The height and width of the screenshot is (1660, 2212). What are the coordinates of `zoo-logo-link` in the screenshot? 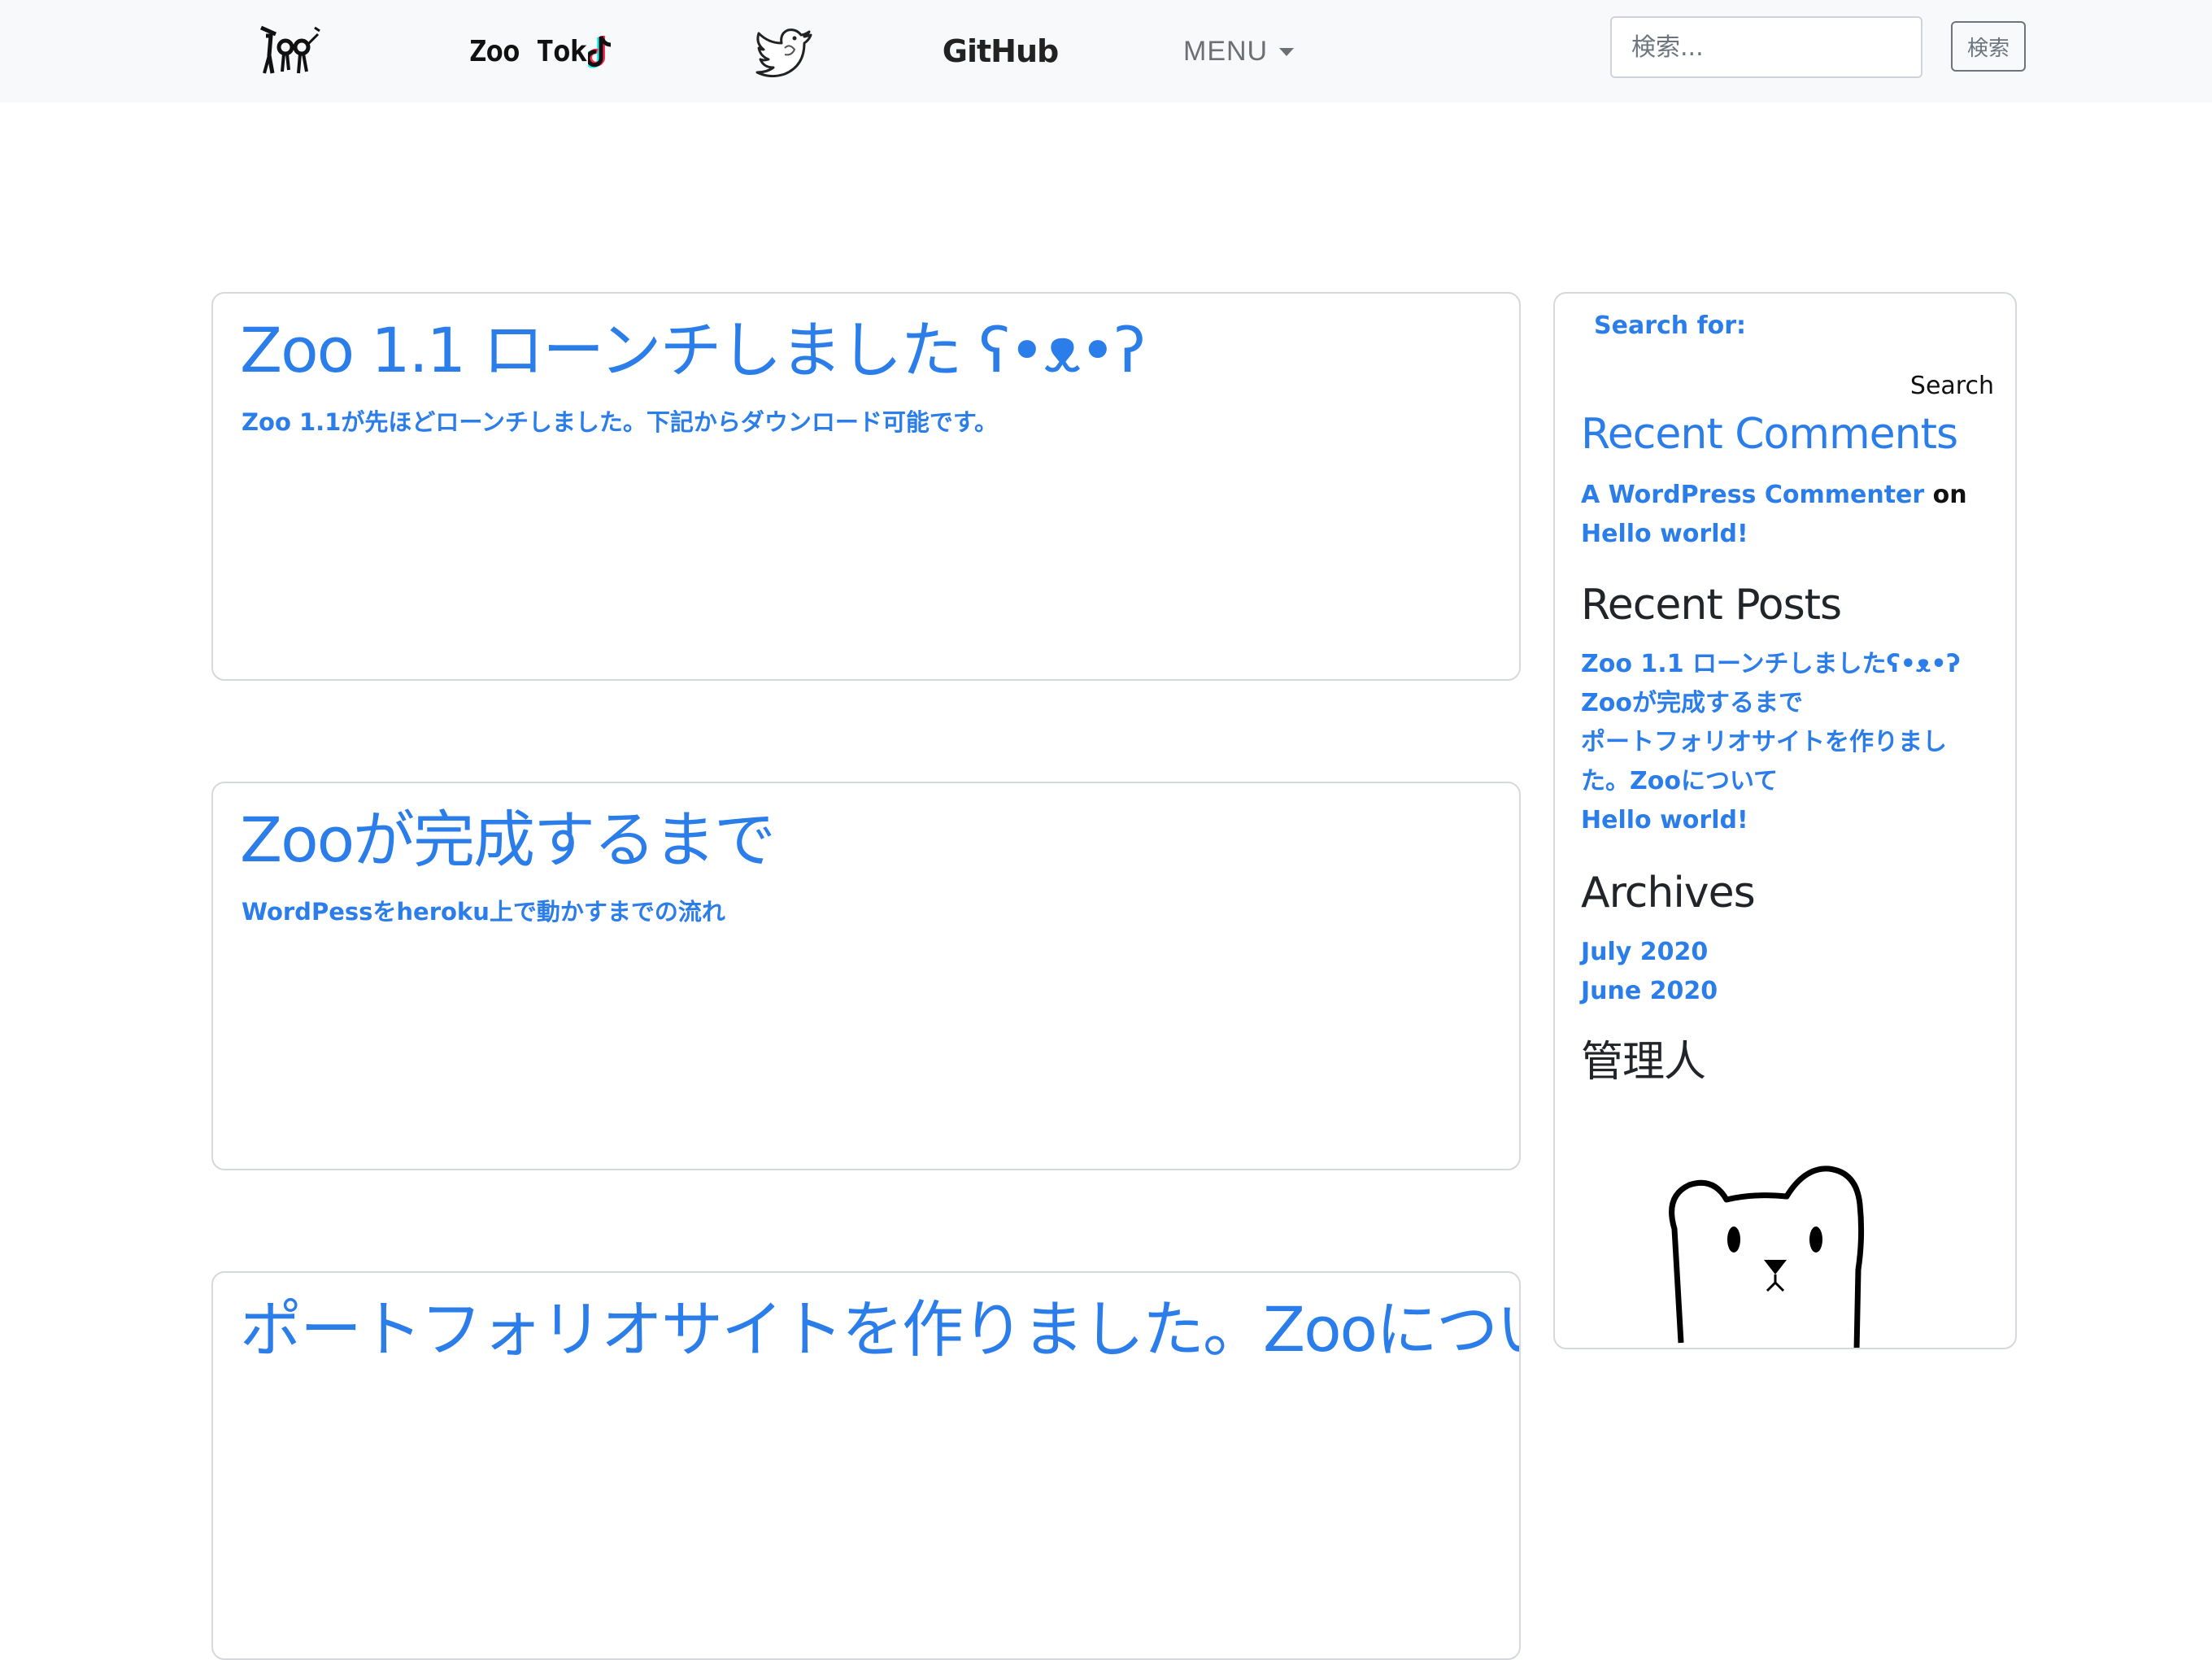 It's located at (288, 51).